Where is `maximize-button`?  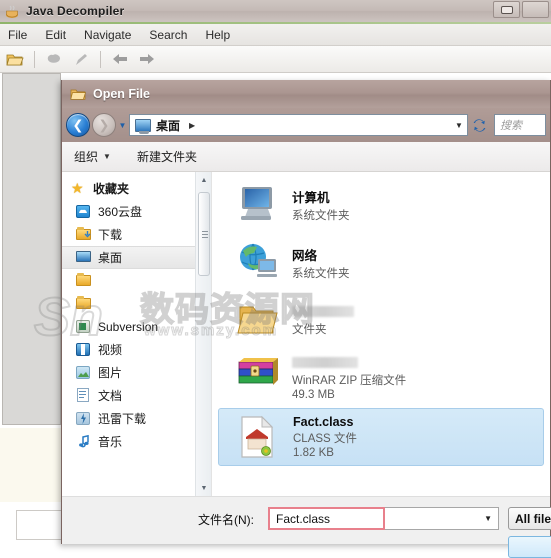
maximize-button is located at coordinates (535, 9).